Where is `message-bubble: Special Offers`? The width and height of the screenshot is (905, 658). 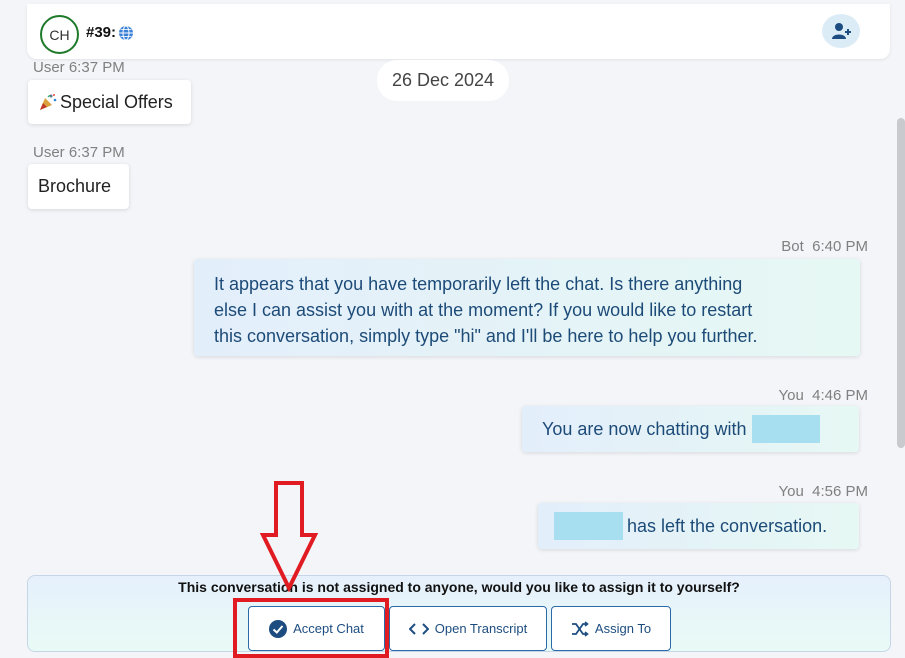 message-bubble: Special Offers is located at coordinates (109, 102).